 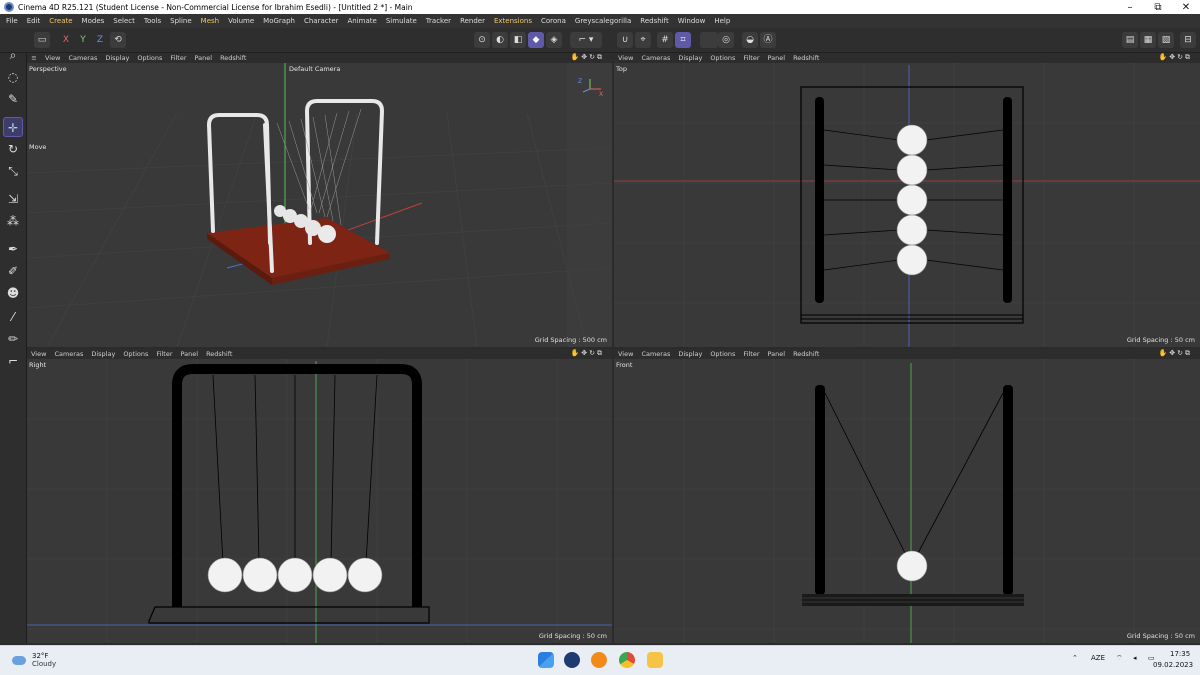 I want to click on model-mode-icon: ◆, so click(x=536, y=40).